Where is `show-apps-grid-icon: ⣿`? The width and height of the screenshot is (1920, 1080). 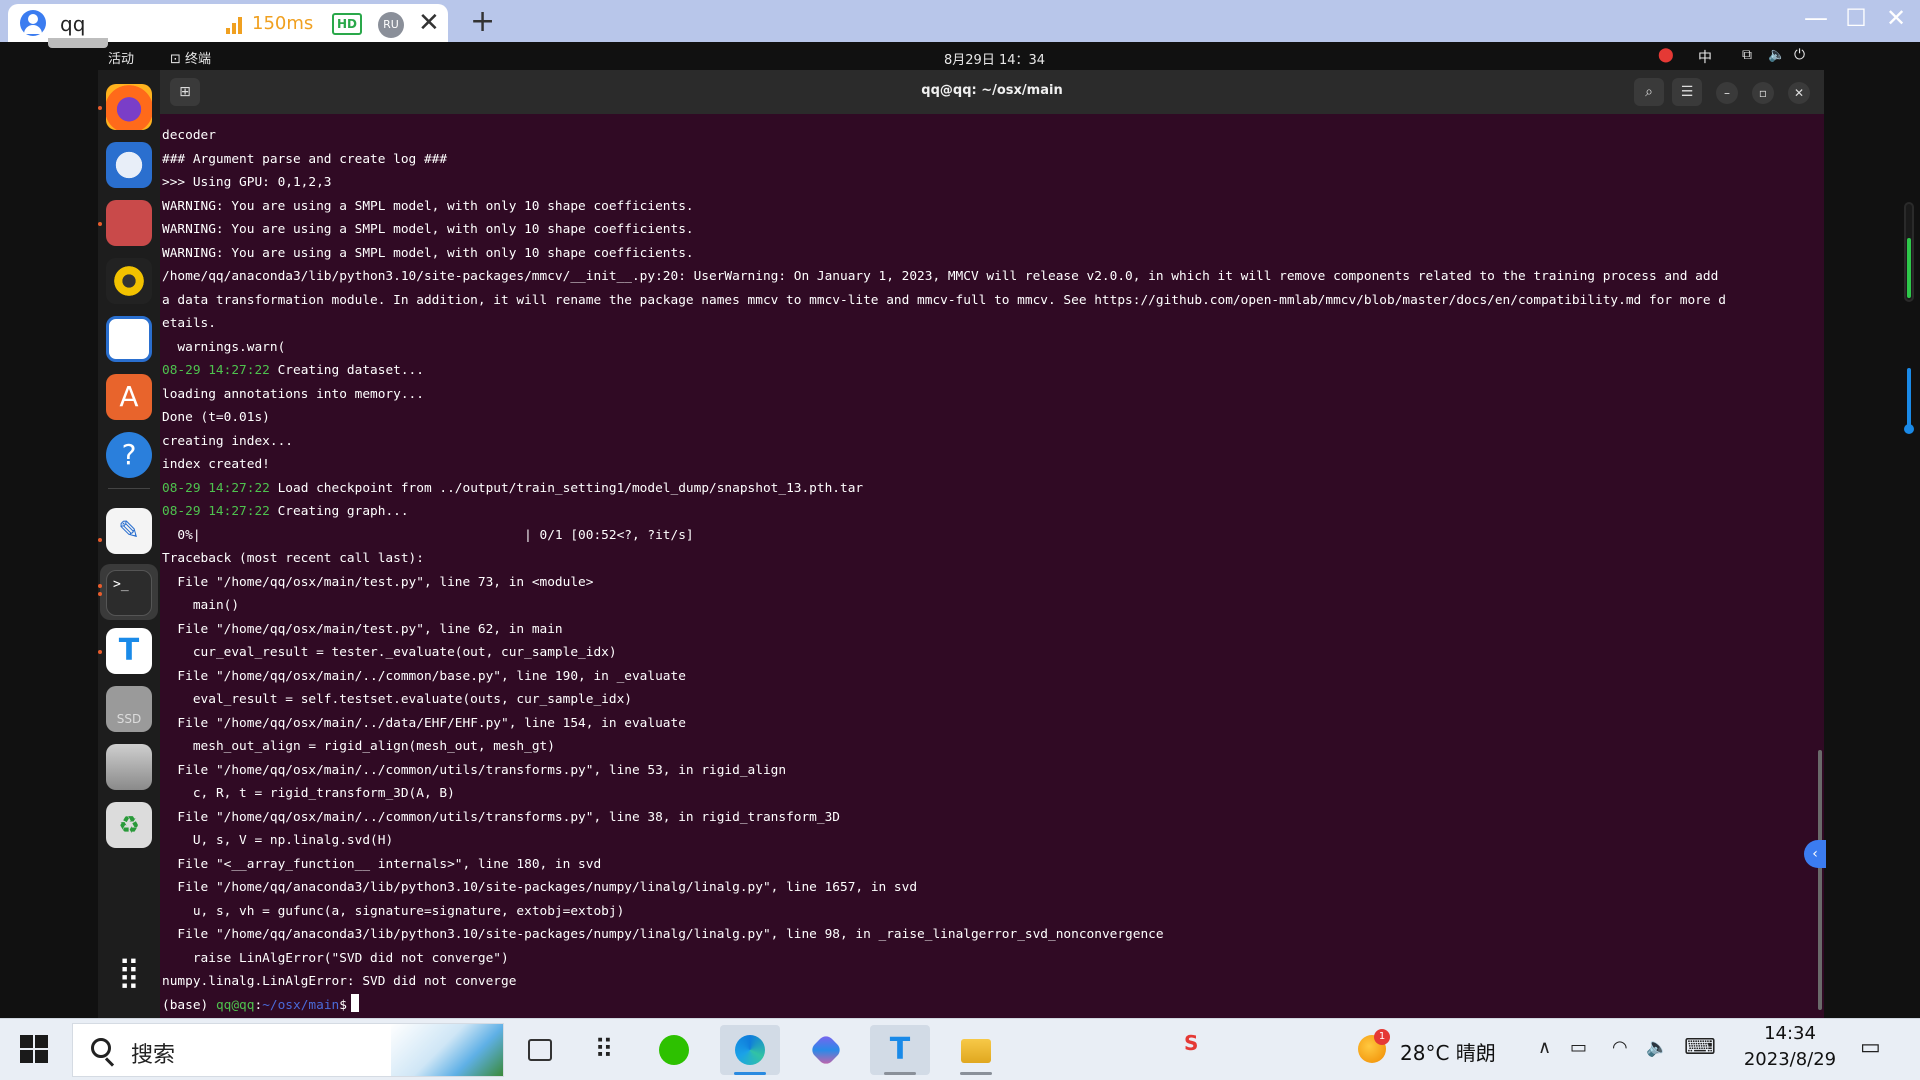 show-apps-grid-icon: ⣿ is located at coordinates (129, 973).